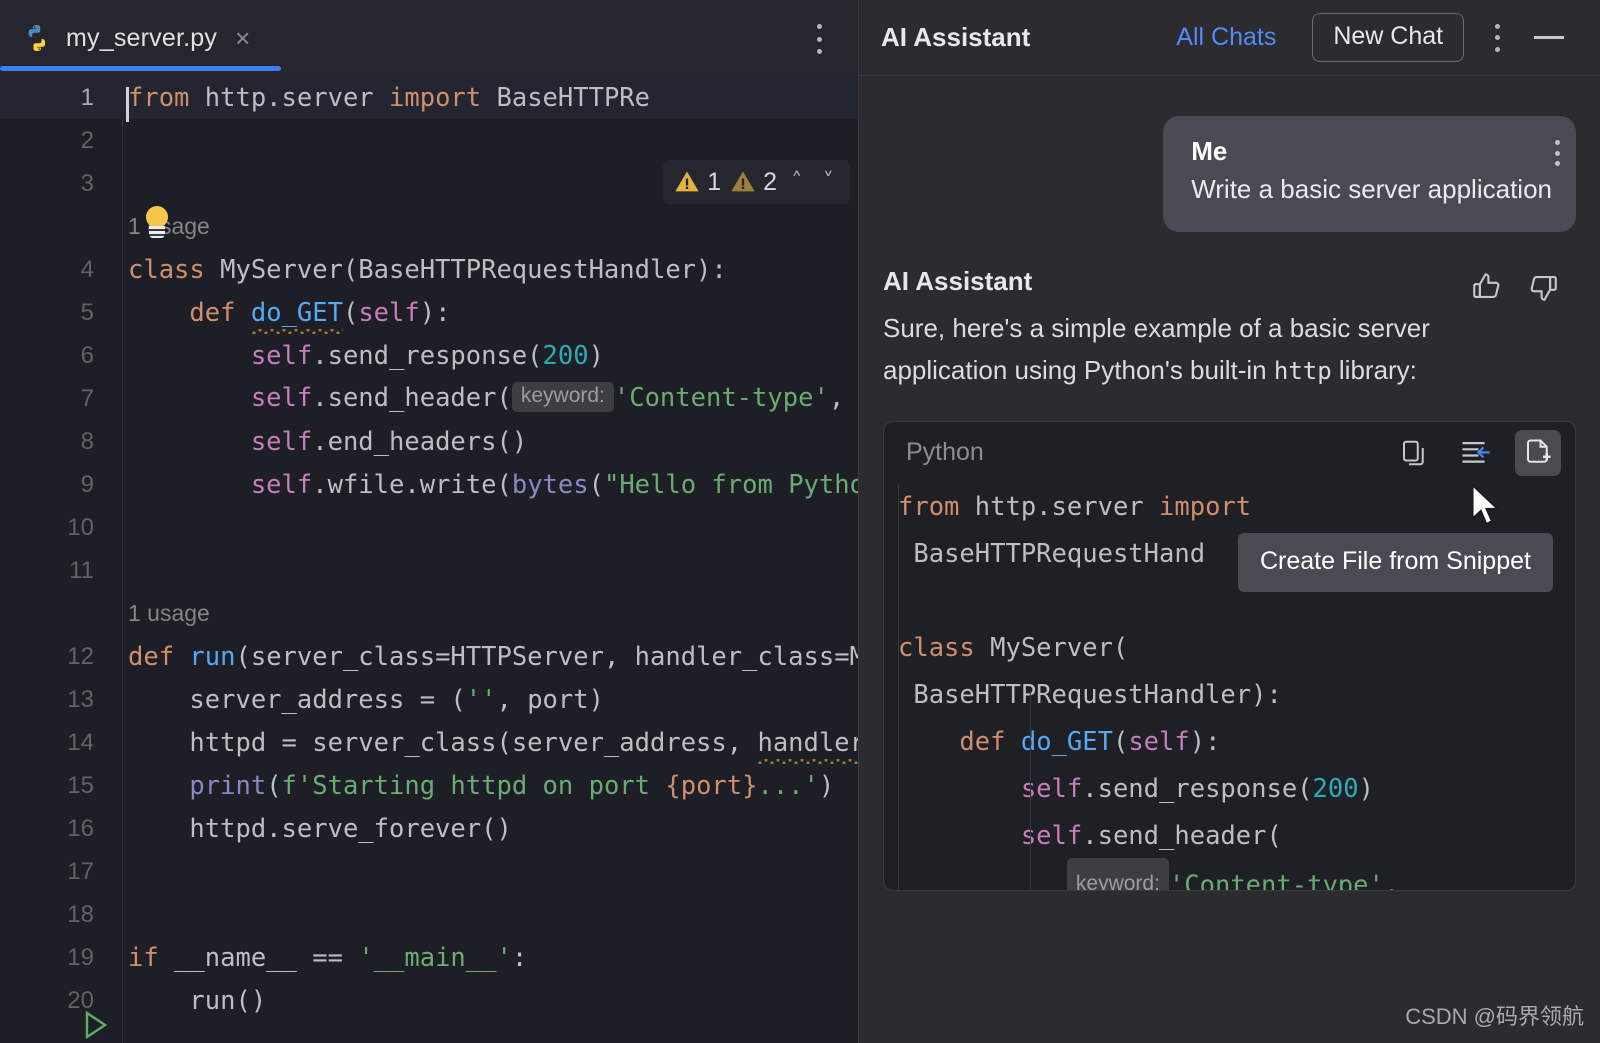 This screenshot has height=1043, width=1600. I want to click on warning-count: 1, so click(714, 181).